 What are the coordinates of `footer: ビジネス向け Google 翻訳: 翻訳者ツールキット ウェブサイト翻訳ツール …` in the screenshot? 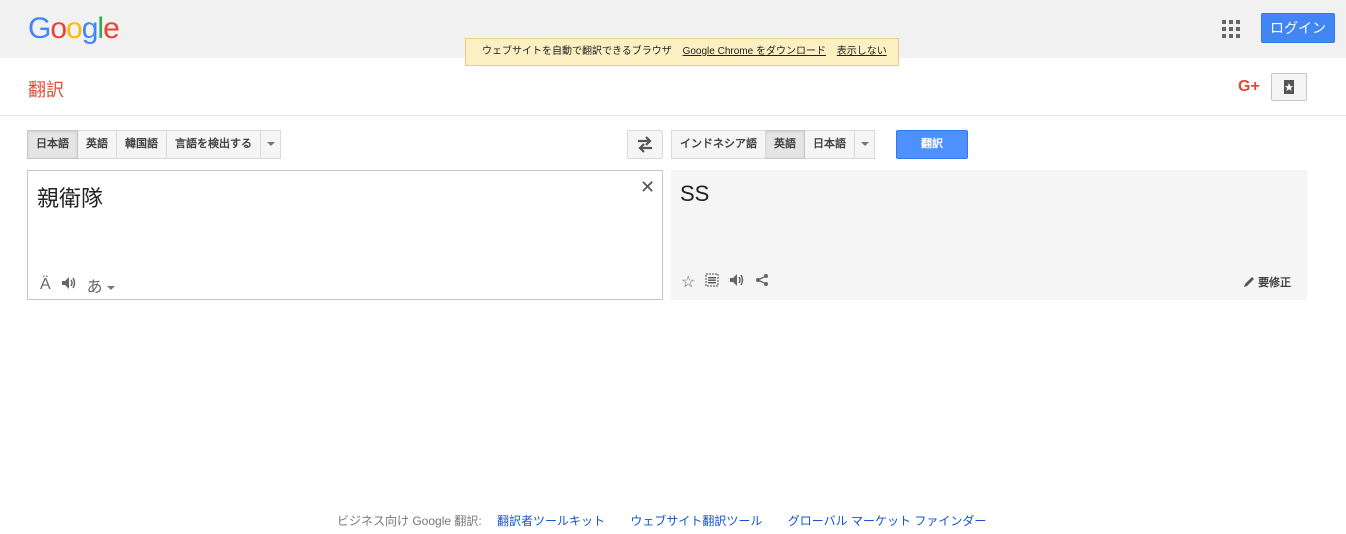 It's located at (661, 520).